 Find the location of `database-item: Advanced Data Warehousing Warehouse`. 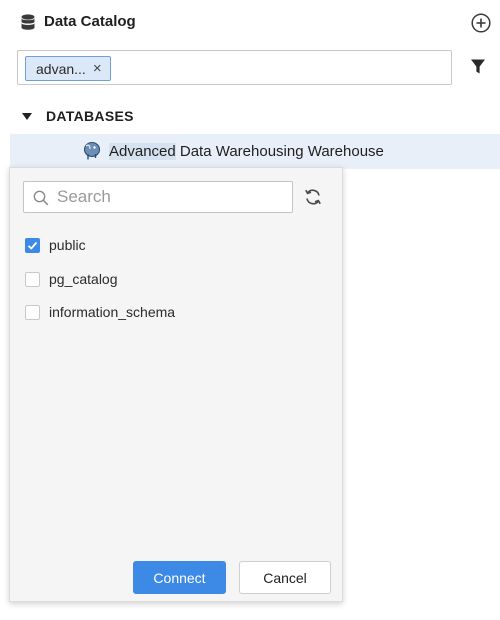

database-item: Advanced Data Warehousing Warehouse is located at coordinates (255, 151).